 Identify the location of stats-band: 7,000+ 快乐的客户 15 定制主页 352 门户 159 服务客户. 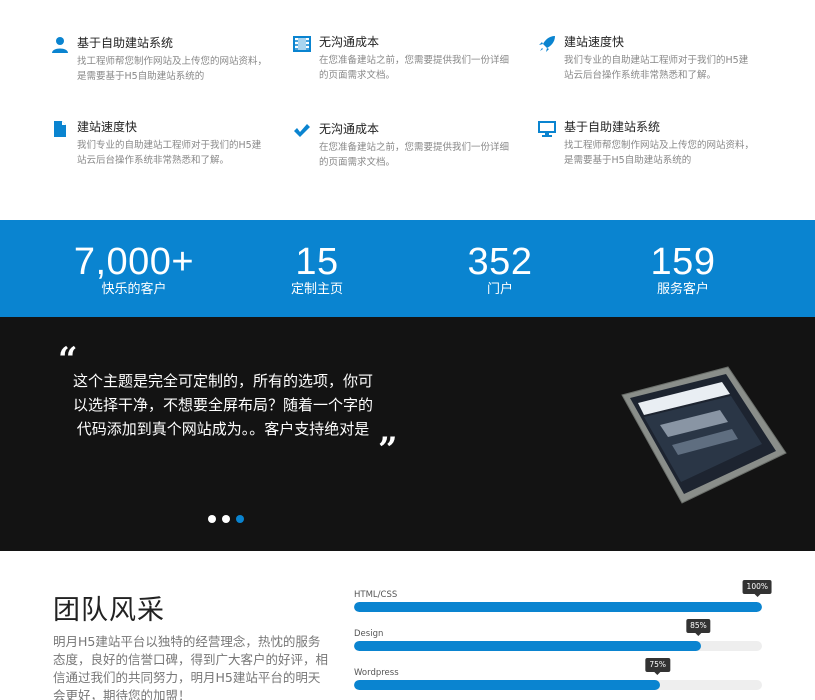
(407, 268).